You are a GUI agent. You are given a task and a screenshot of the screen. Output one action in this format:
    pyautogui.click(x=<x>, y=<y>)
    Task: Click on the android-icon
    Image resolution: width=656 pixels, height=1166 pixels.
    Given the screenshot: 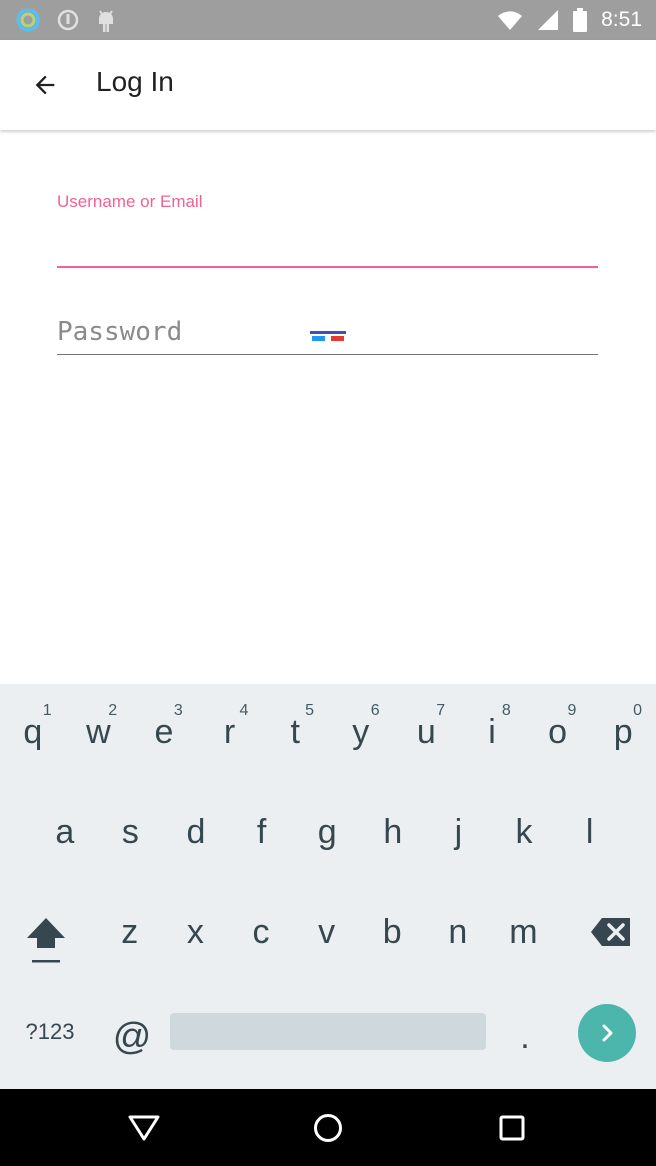 What is the action you would take?
    pyautogui.click(x=106, y=21)
    